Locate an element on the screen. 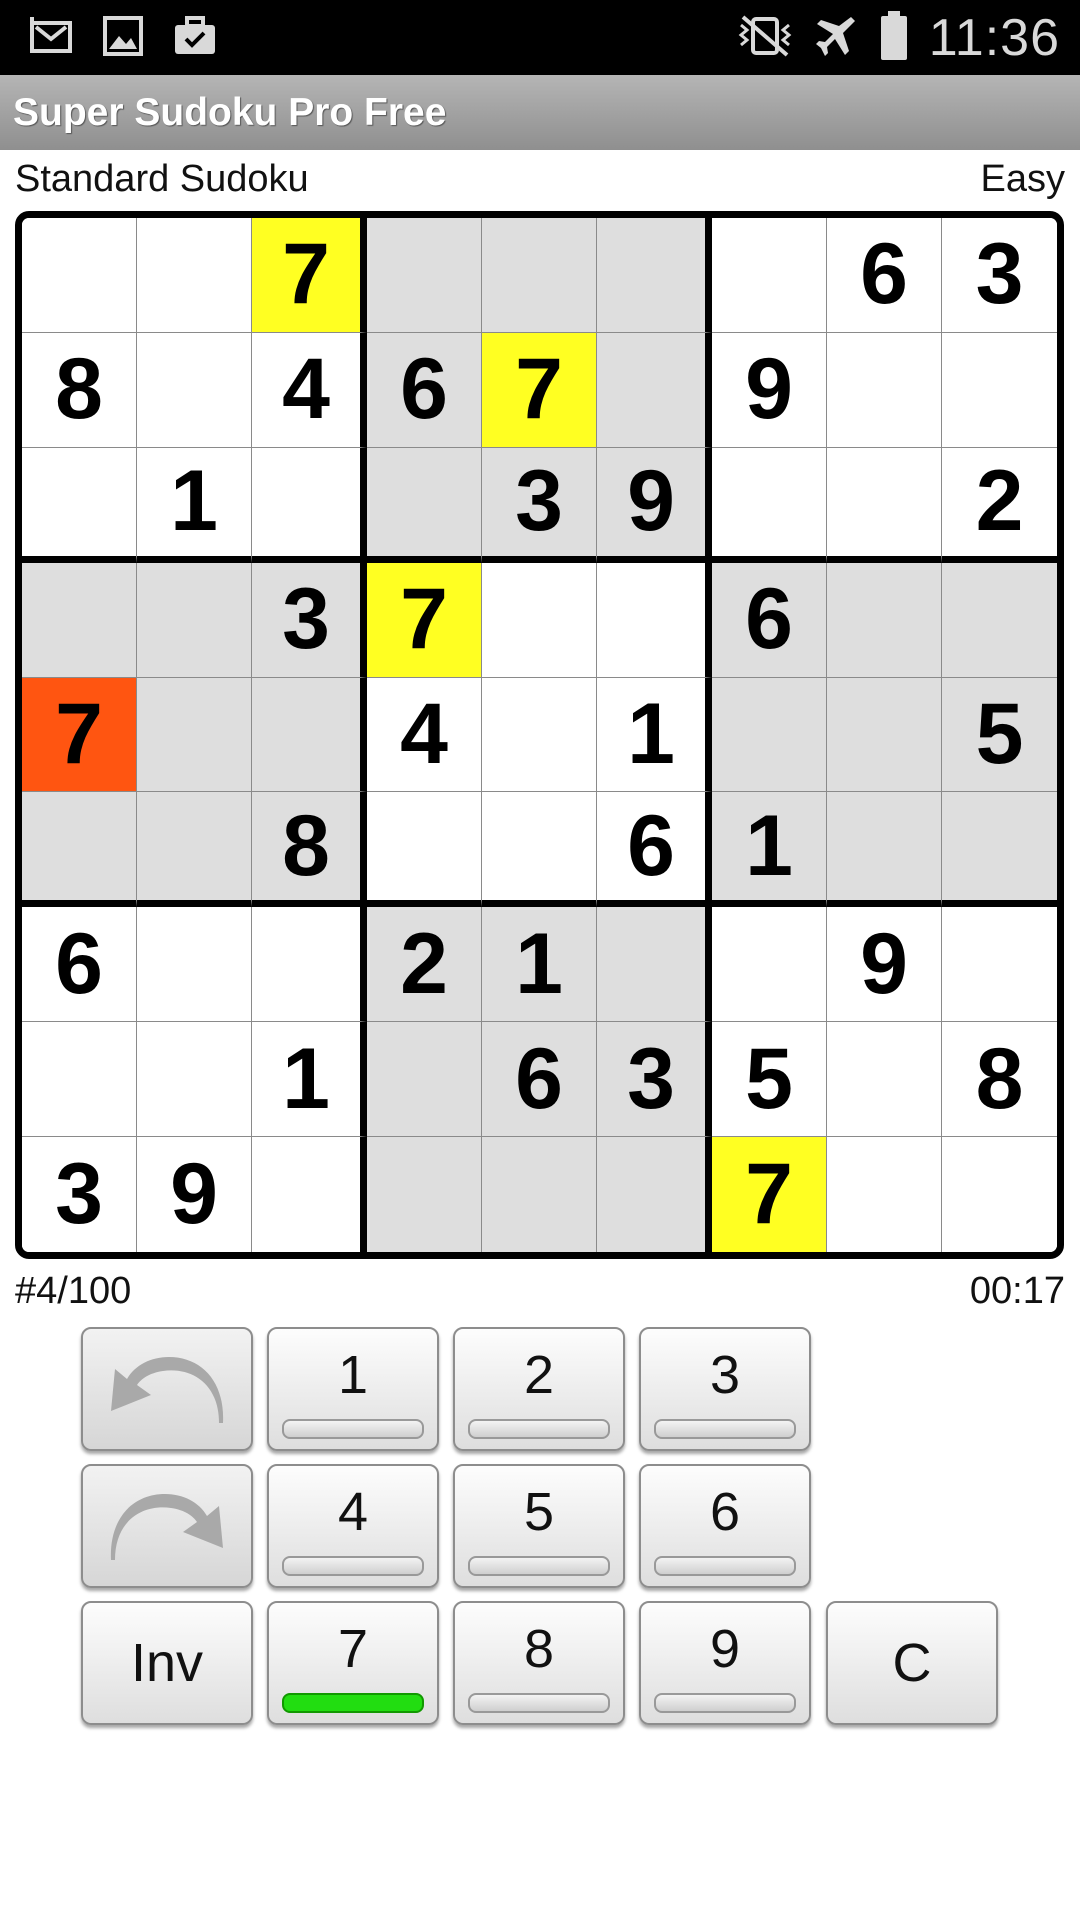  undo-button is located at coordinates (167, 1389).